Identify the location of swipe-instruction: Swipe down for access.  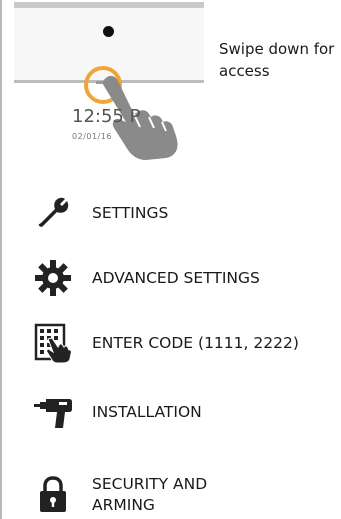
(277, 60).